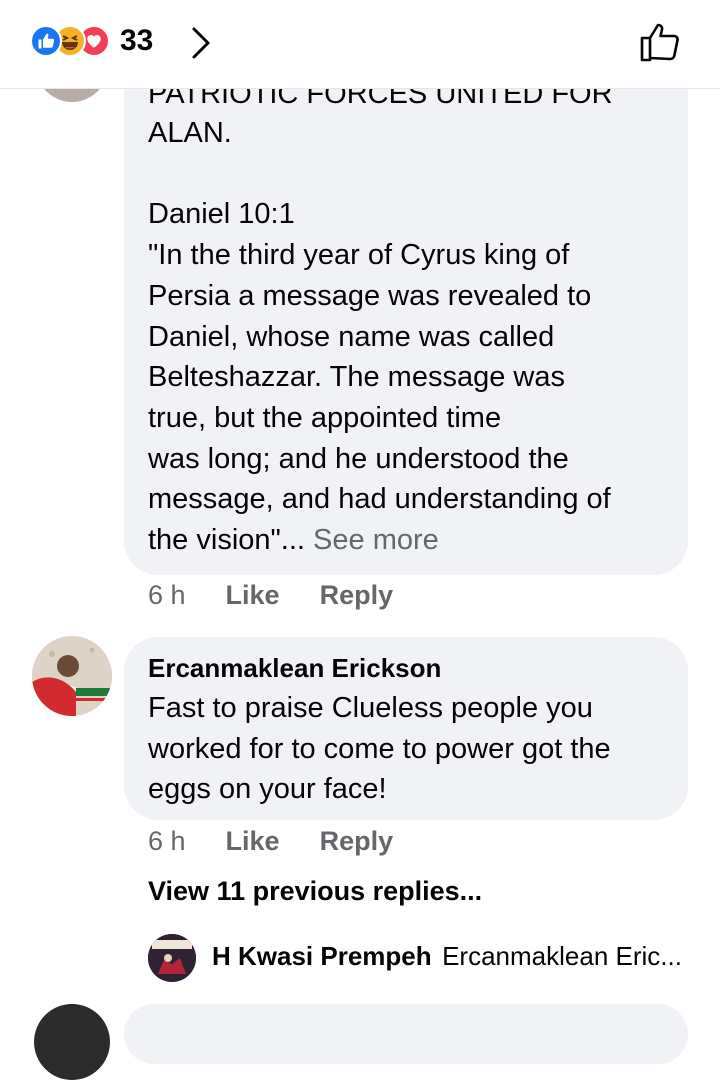 Image resolution: width=720 pixels, height=1080 pixels. I want to click on like-thumb-icon, so click(660, 42).